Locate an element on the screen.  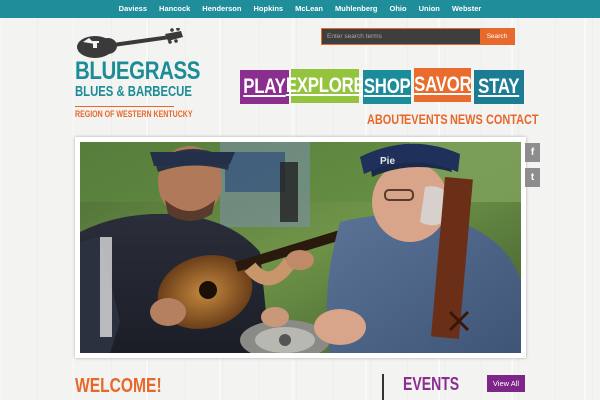
county-link-mclean: McLean is located at coordinates (309, 9).